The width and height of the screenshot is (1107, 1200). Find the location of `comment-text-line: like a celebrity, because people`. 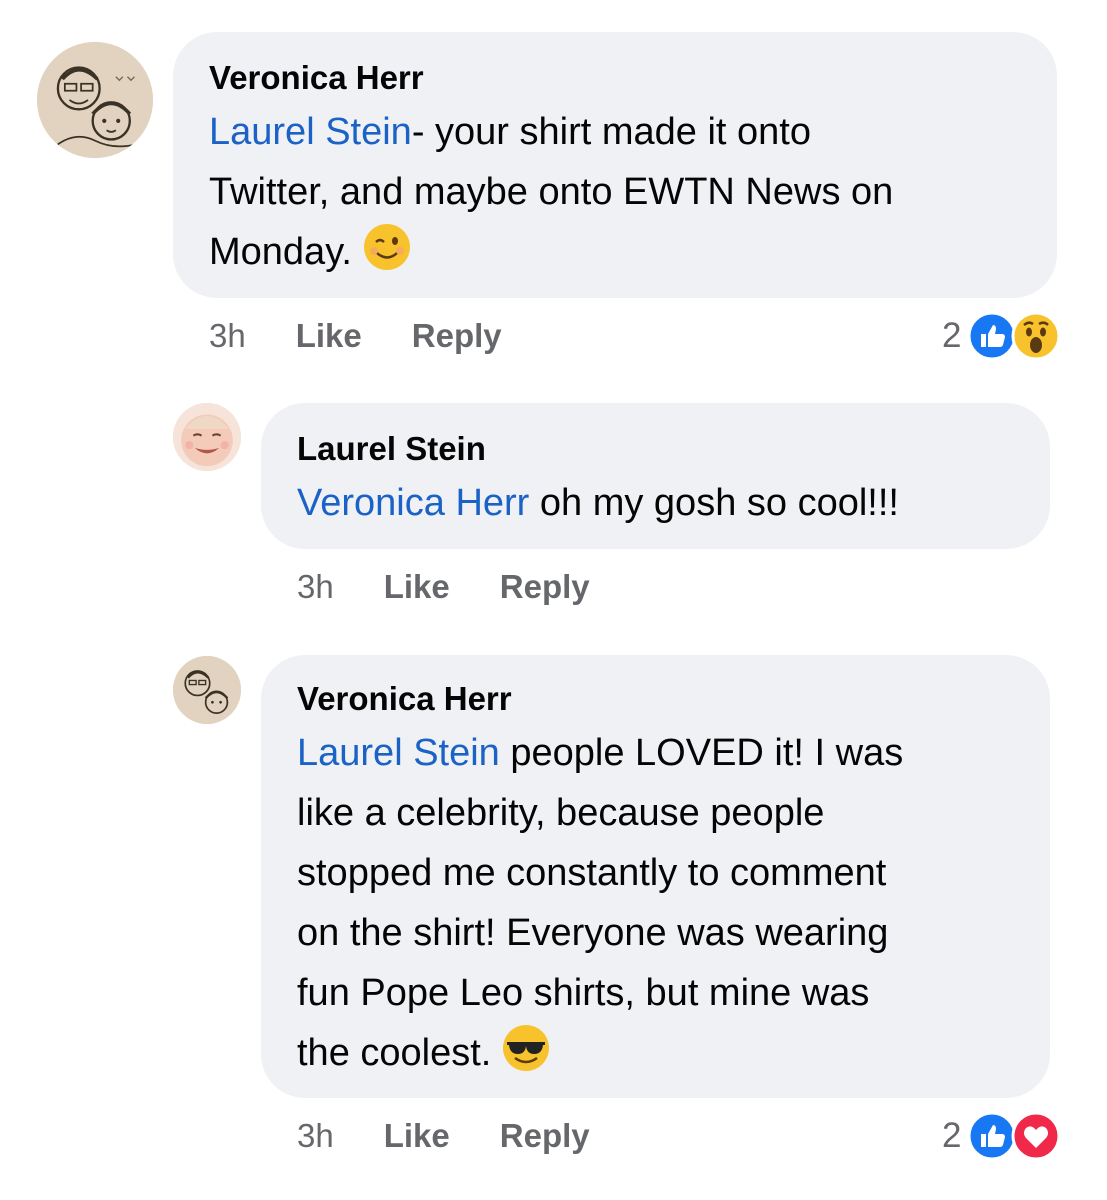

comment-text-line: like a celebrity, because people is located at coordinates (561, 813).